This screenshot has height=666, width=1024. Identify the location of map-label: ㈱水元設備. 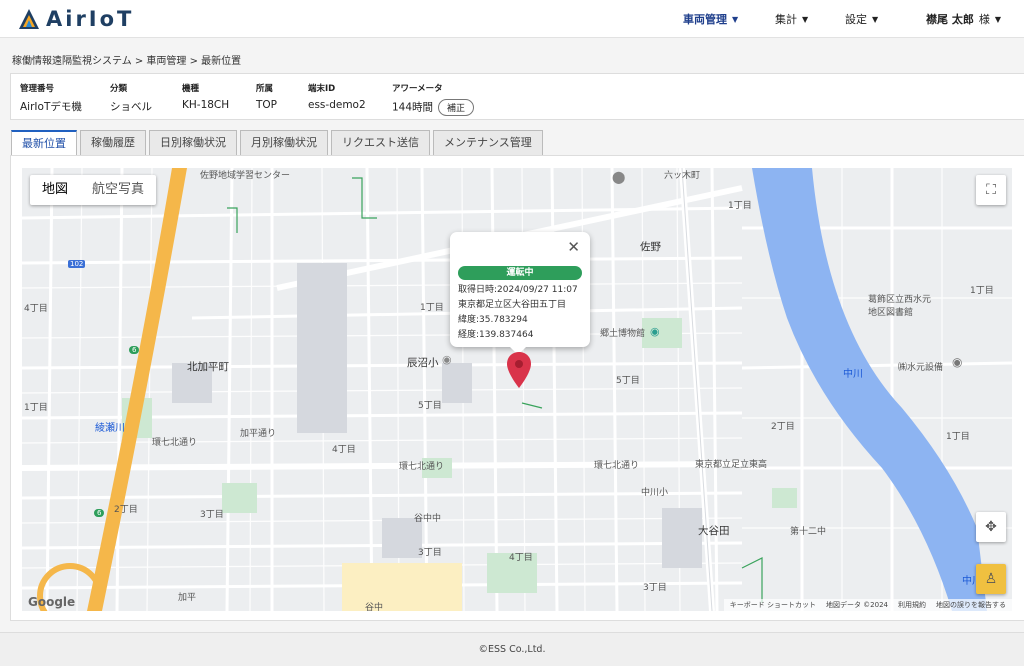
(921, 368).